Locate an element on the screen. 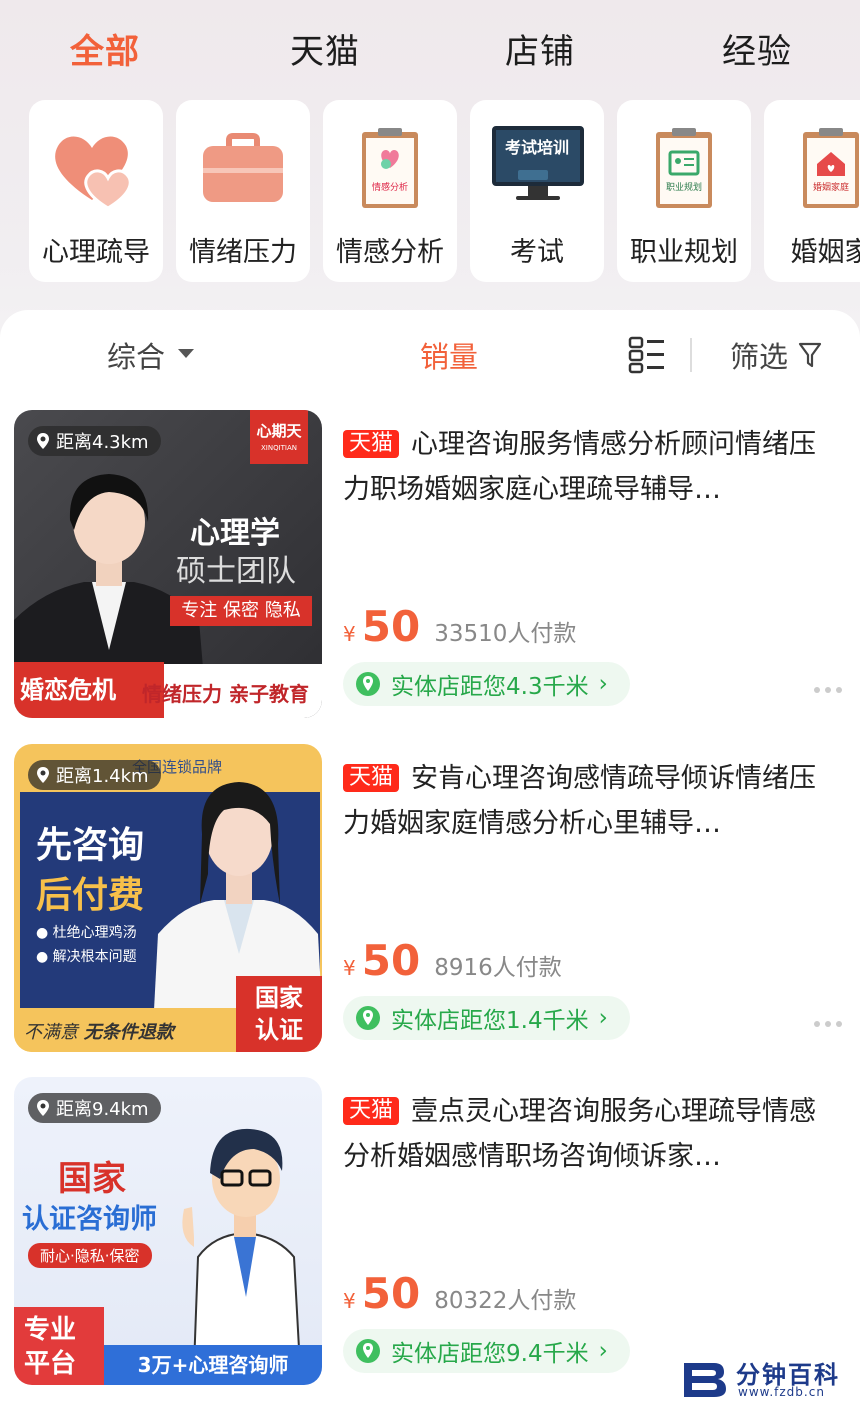 This screenshot has width=860, height=1406. clipboard-caption: 职业规划 is located at coordinates (683, 188).